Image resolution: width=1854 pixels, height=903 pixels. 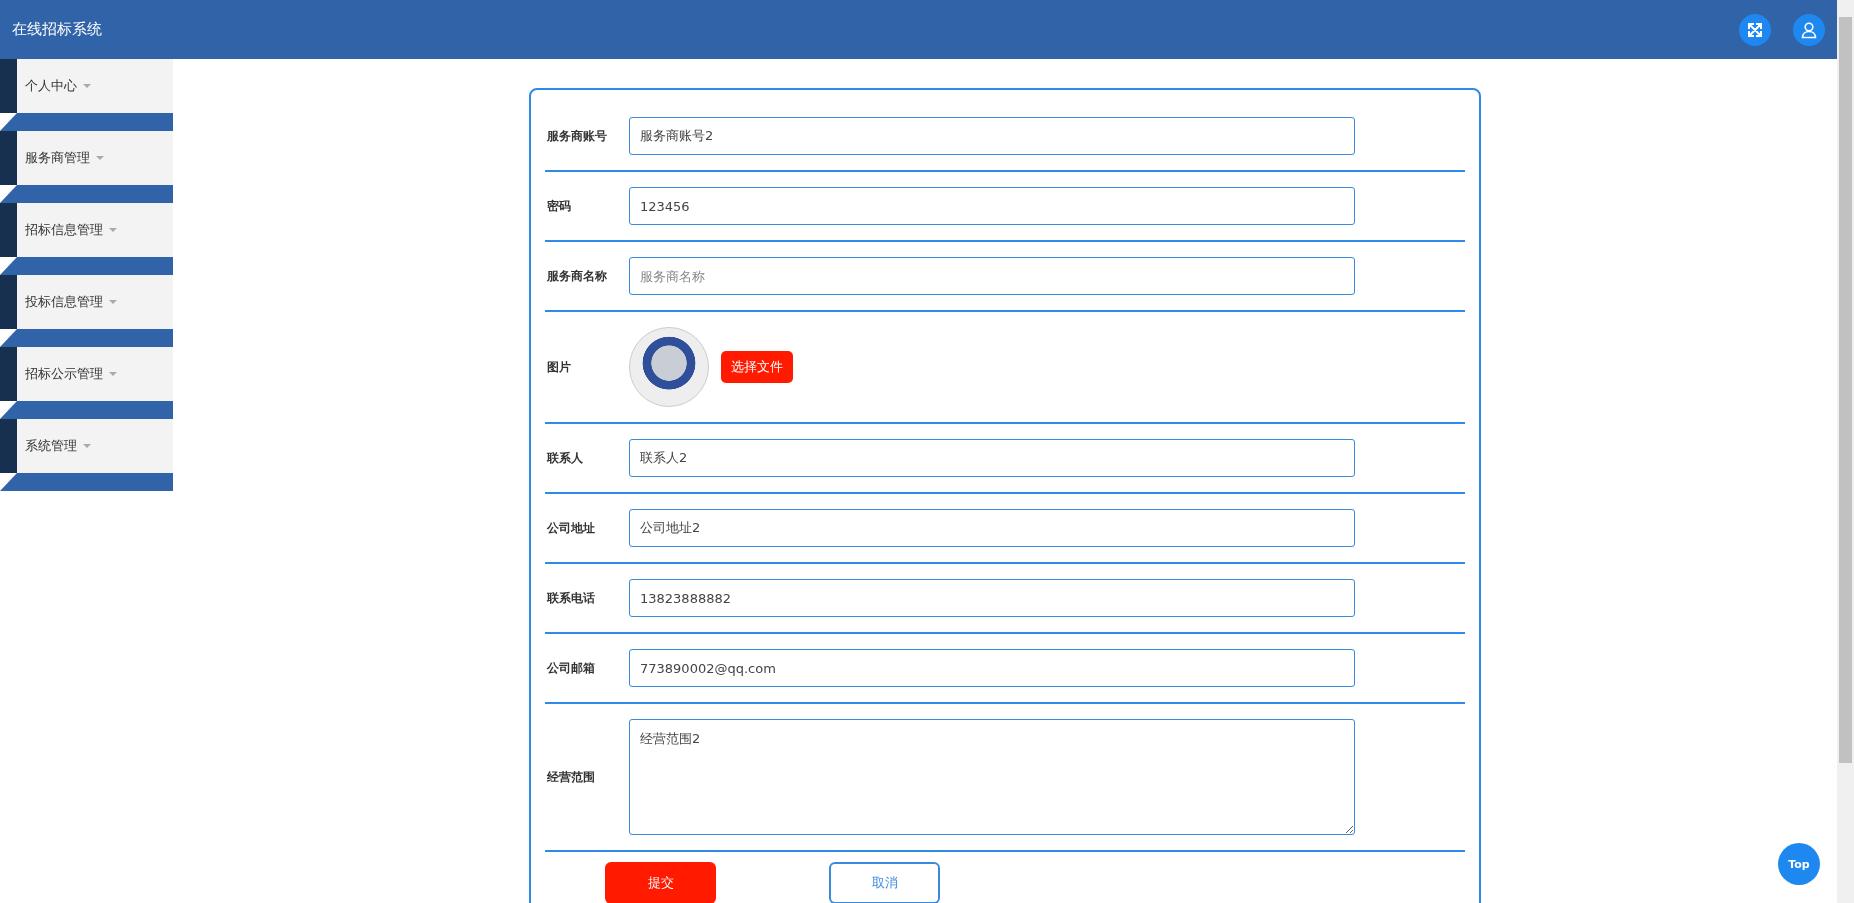 I want to click on text-field: 公司地址2, so click(x=992, y=528).